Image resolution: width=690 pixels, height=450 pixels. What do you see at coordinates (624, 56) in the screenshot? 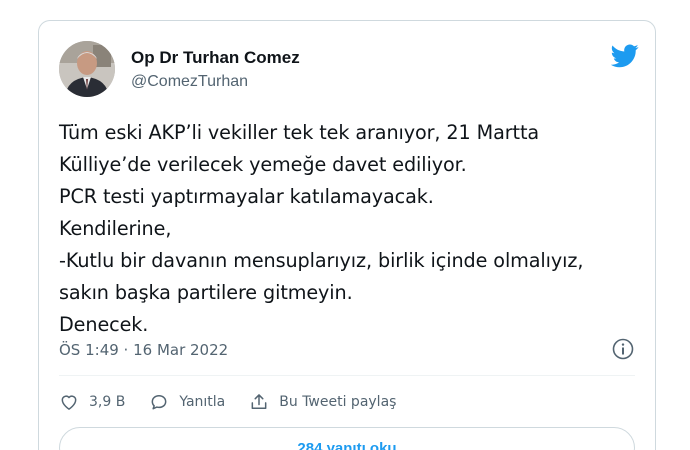
I see `twitter-bird-icon` at bounding box center [624, 56].